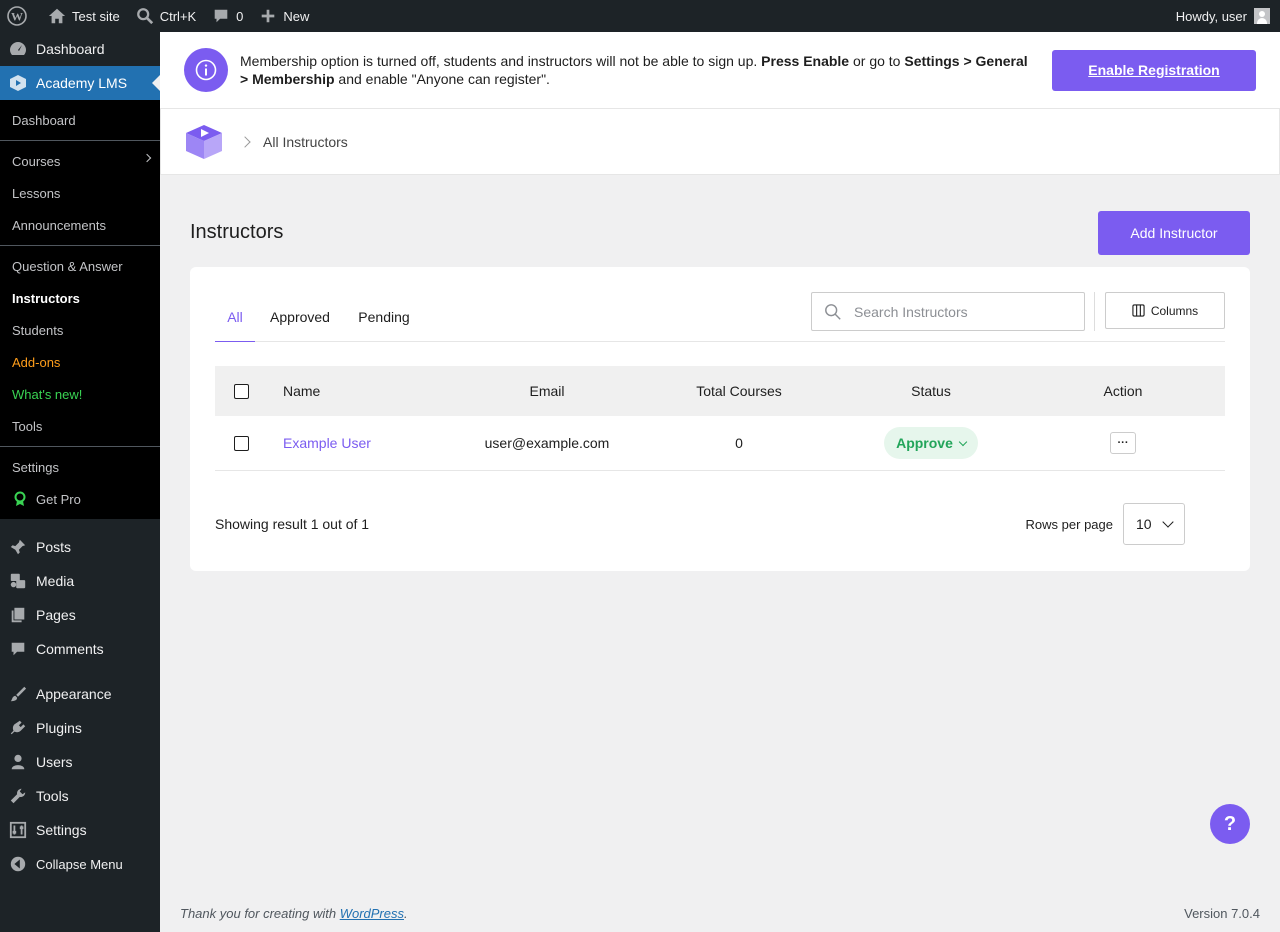 This screenshot has height=932, width=1280. I want to click on columns-icon, so click(1138, 310).